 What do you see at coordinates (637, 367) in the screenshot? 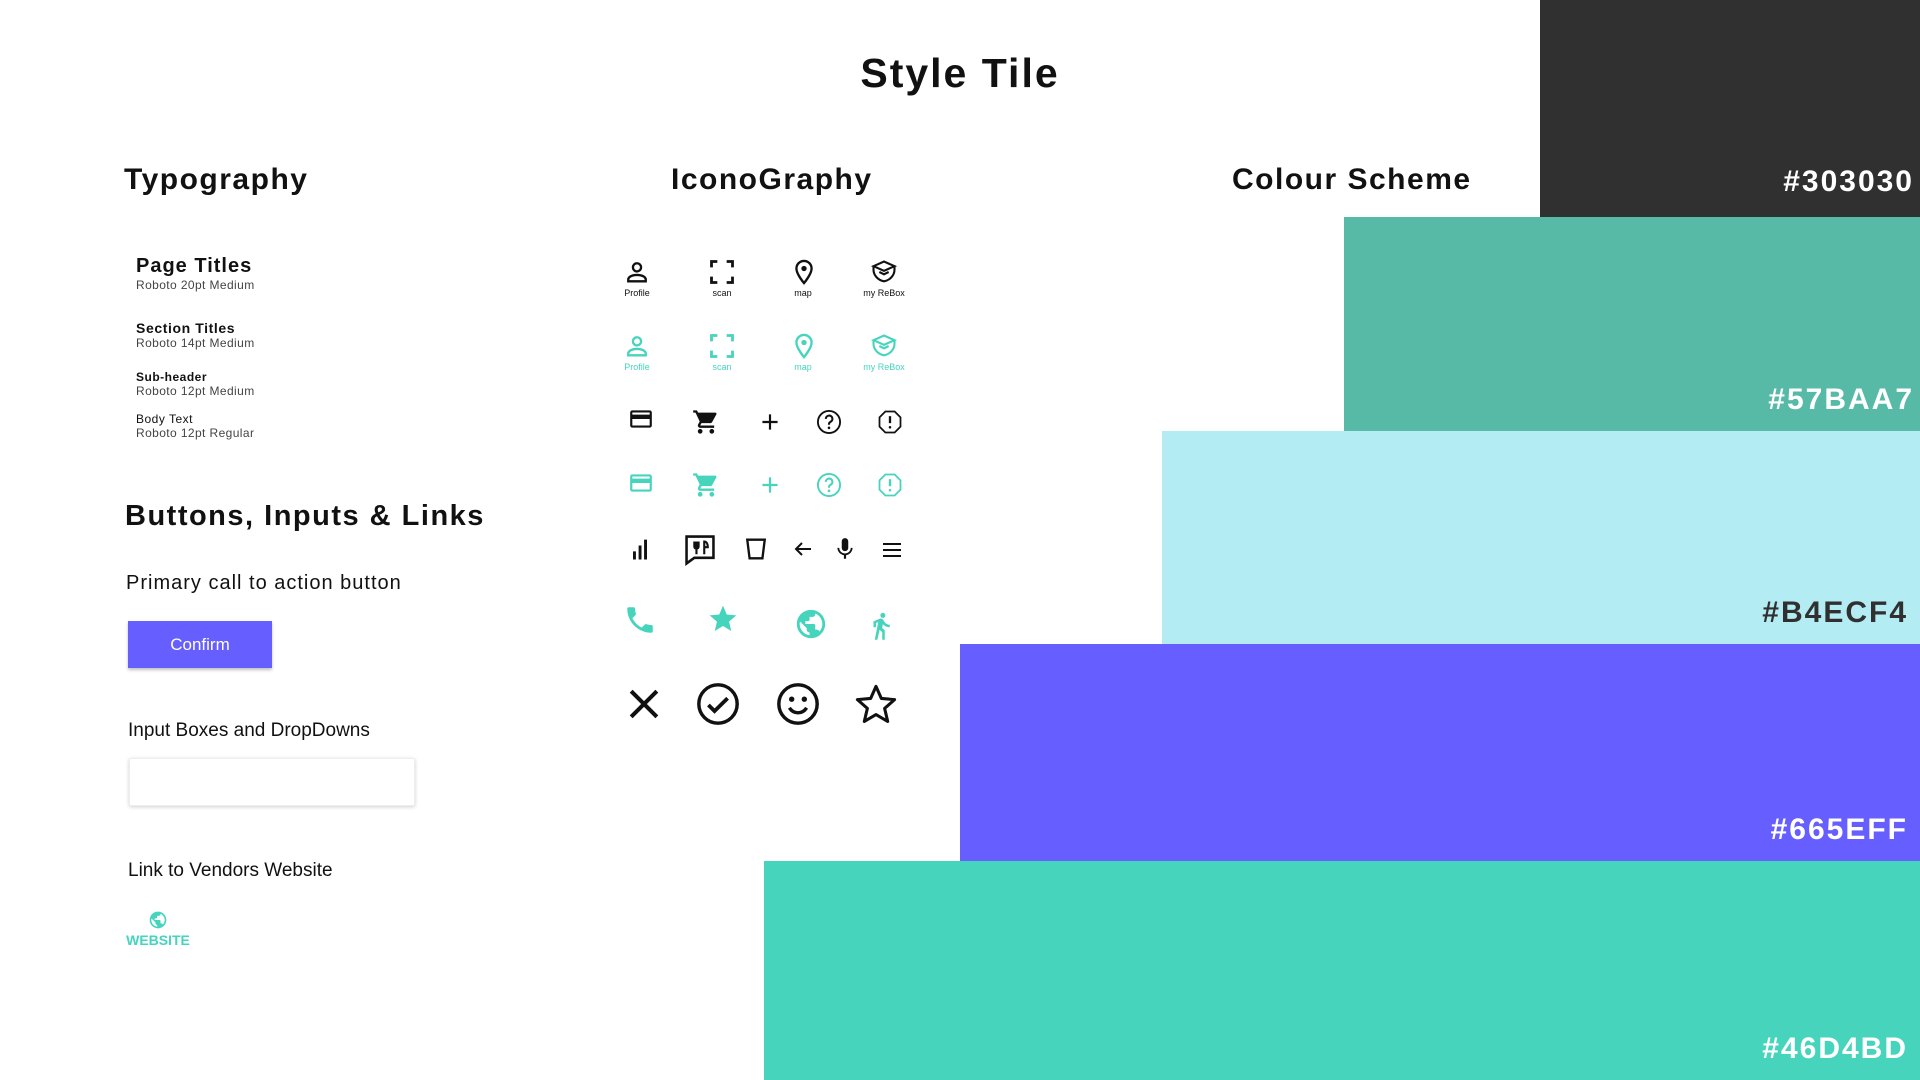
I see `nav-label-profile-active: Profile` at bounding box center [637, 367].